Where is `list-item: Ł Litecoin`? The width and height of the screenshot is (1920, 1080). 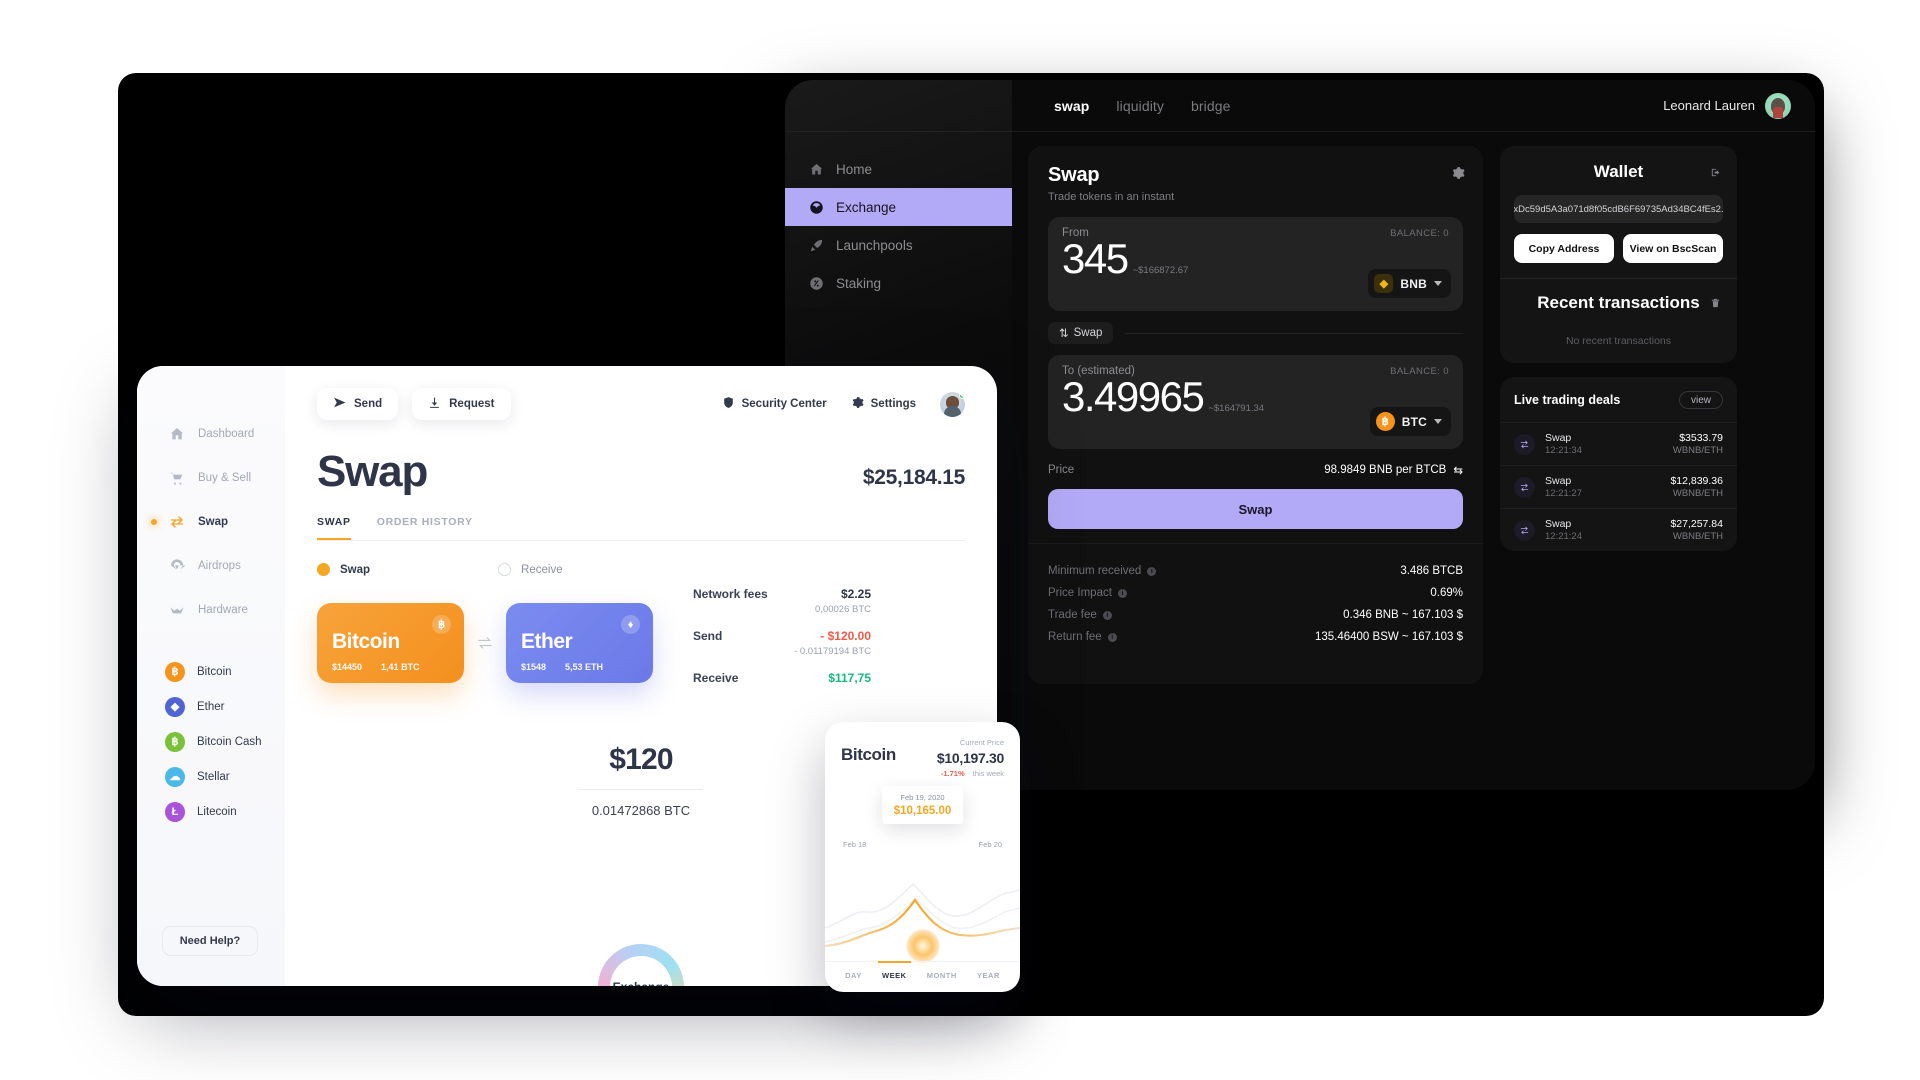 list-item: Ł Litecoin is located at coordinates (211, 811).